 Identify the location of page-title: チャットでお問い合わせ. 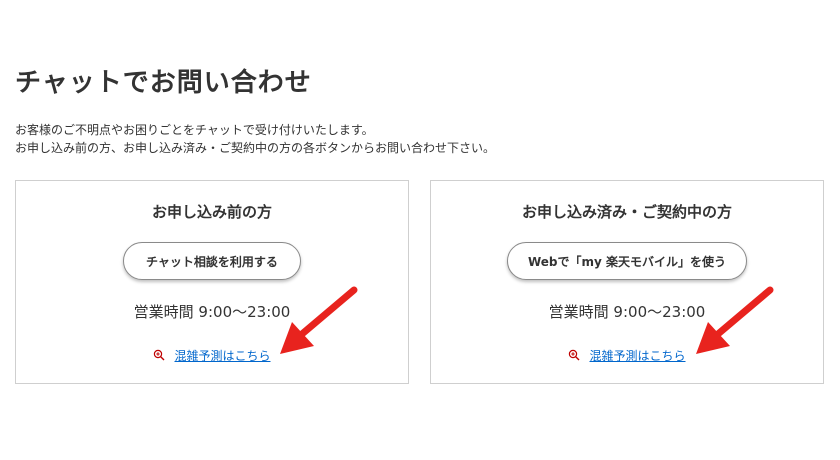
(163, 83).